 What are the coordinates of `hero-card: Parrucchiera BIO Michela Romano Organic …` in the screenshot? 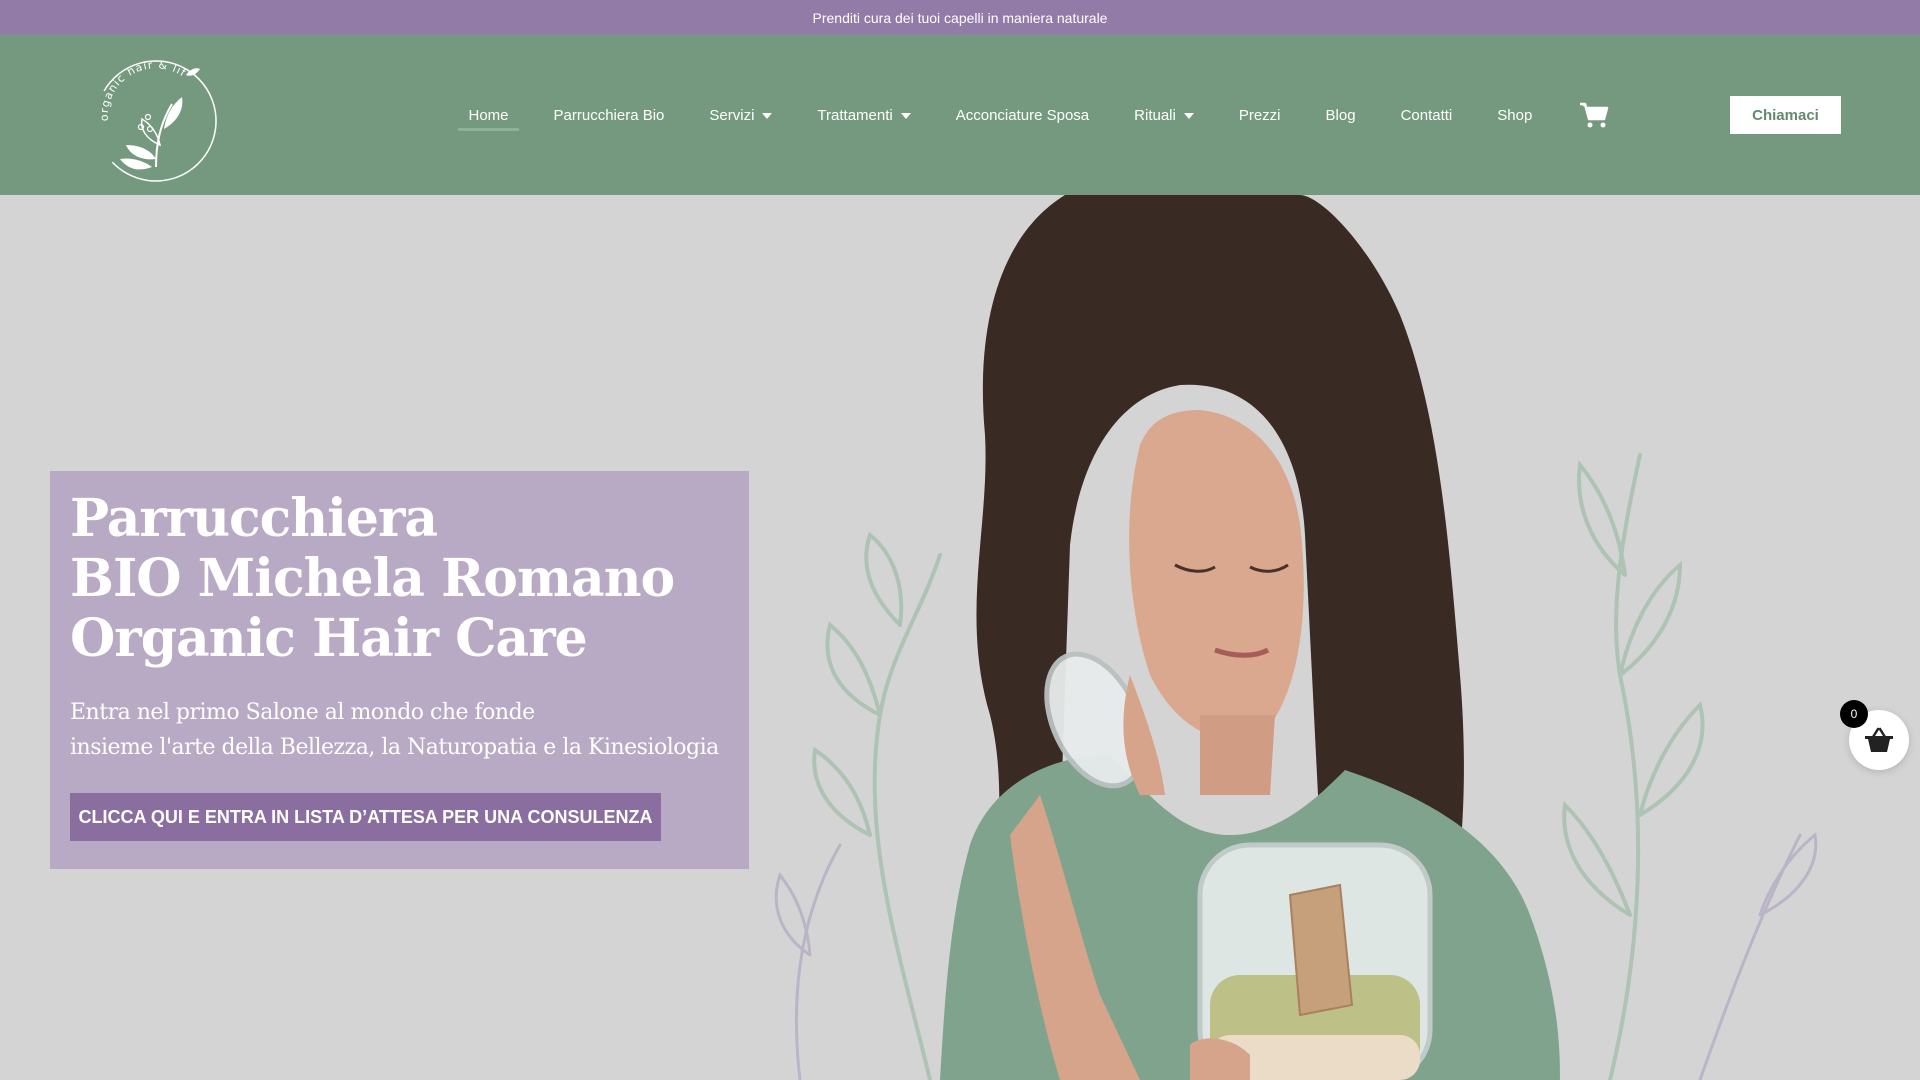 It's located at (399, 670).